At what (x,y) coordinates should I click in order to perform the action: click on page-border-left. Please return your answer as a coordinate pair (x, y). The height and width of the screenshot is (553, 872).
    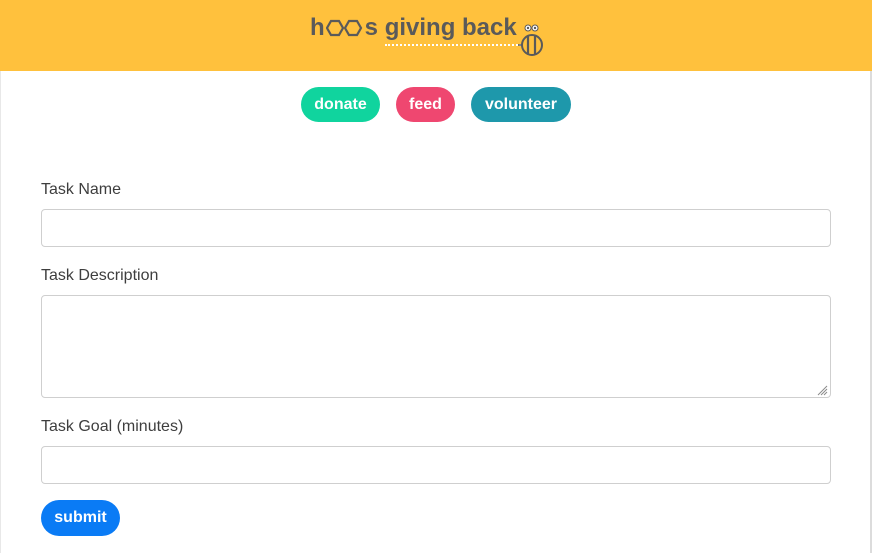
    Looking at the image, I should click on (0, 312).